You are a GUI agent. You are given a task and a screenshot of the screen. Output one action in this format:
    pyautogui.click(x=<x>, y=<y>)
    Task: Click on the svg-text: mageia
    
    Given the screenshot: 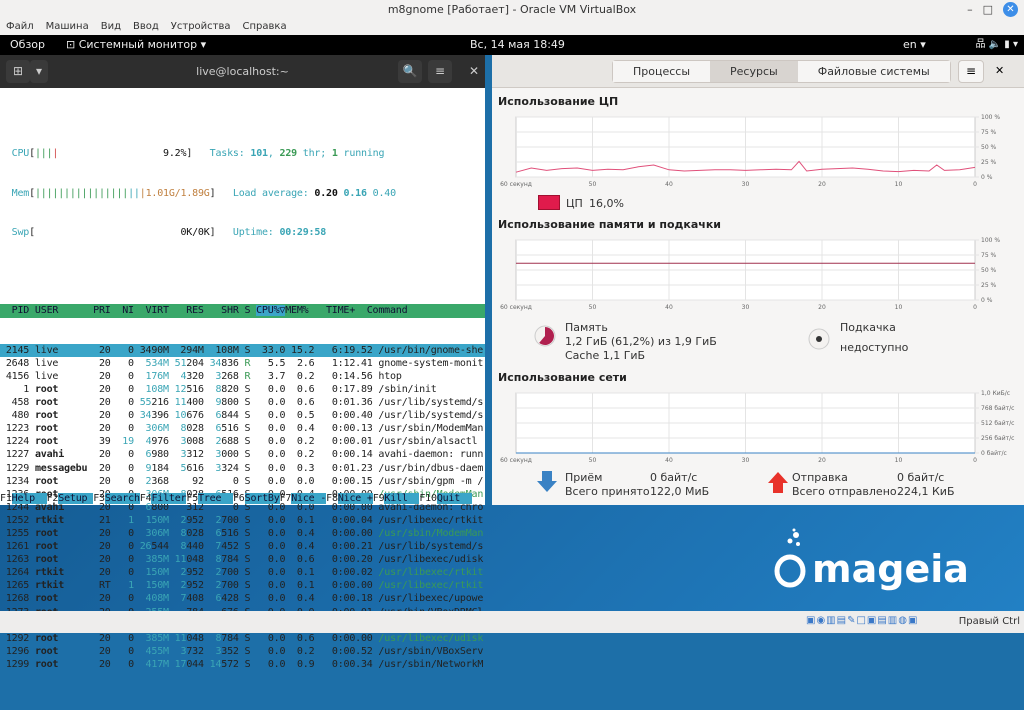 What is the action you would take?
    pyautogui.click(x=890, y=569)
    